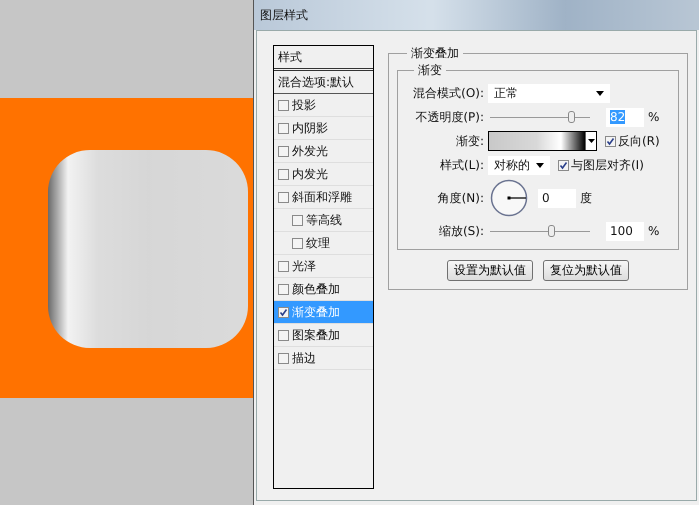 This screenshot has height=505, width=699. Describe the element at coordinates (310, 128) in the screenshot. I see `item-label: 内阴影` at that location.